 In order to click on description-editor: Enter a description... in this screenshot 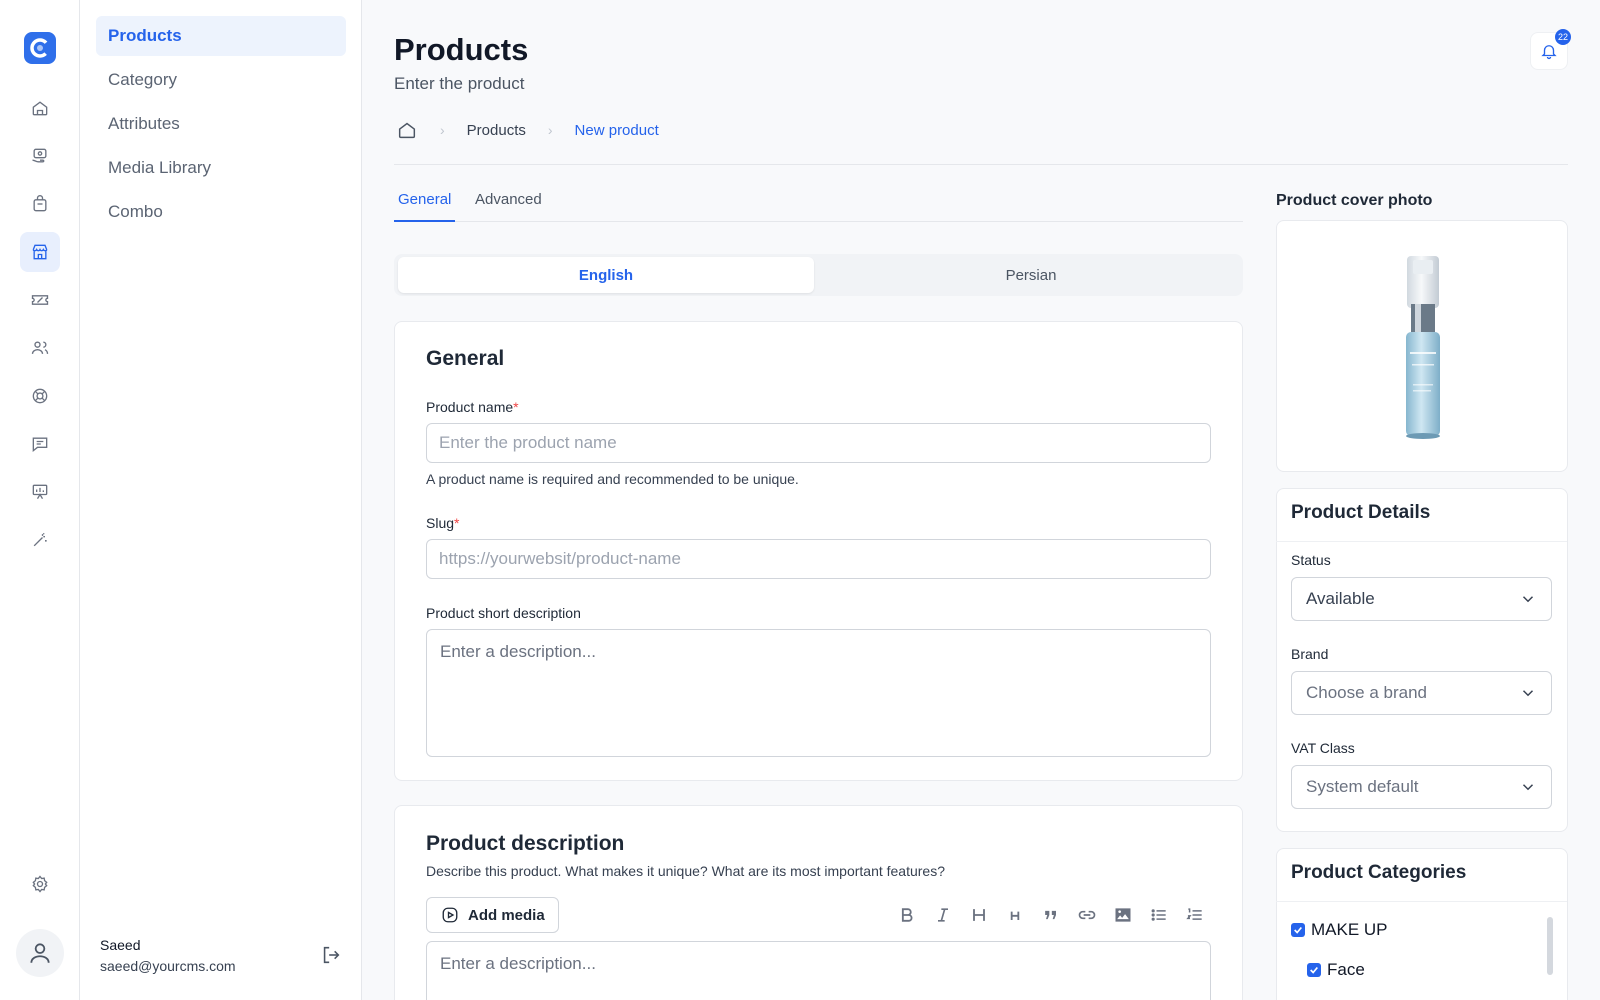, I will do `click(818, 970)`.